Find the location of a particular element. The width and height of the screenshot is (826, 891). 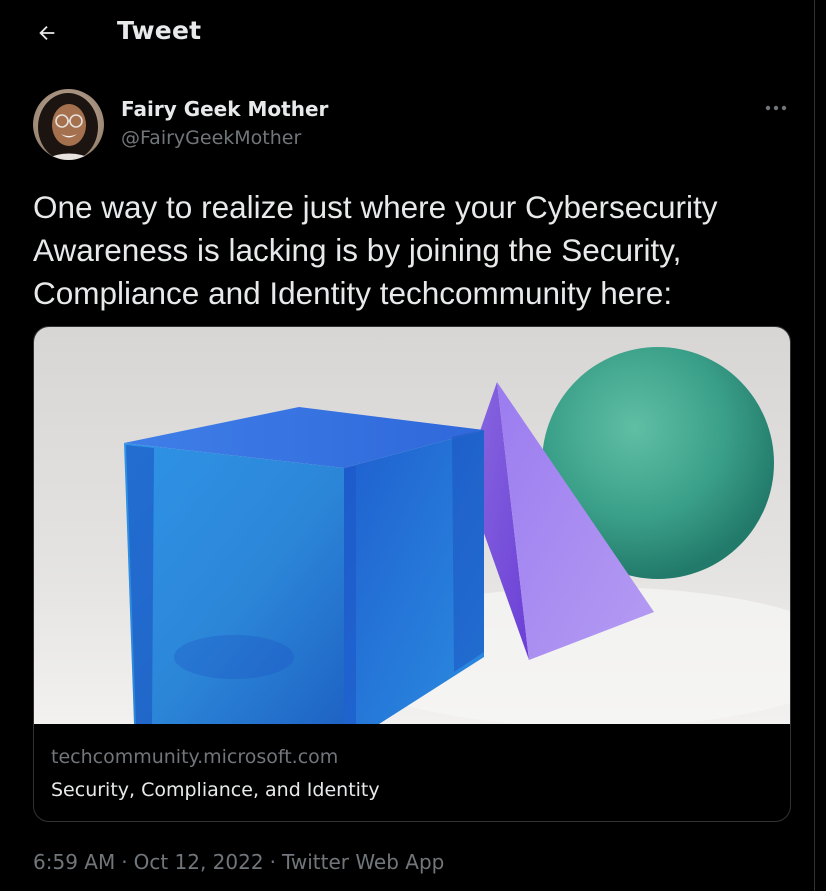

author-name: Fairy Geek Mother is located at coordinates (224, 109).